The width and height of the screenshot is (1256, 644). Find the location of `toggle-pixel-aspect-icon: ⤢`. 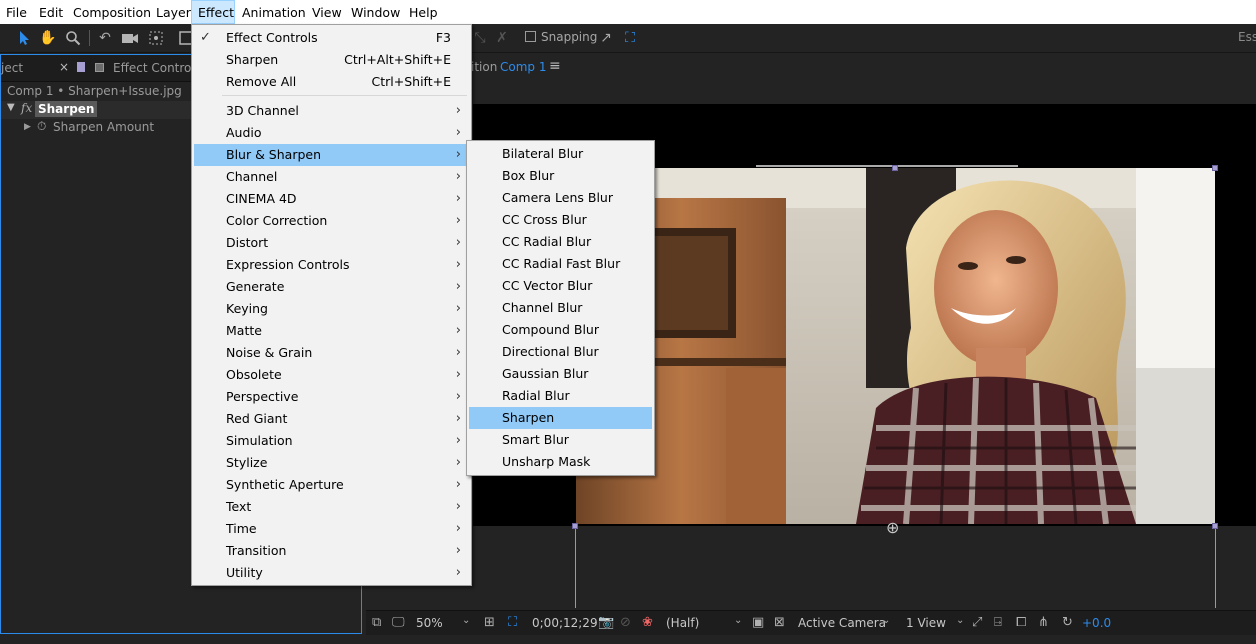

toggle-pixel-aspect-icon: ⤢ is located at coordinates (977, 622).